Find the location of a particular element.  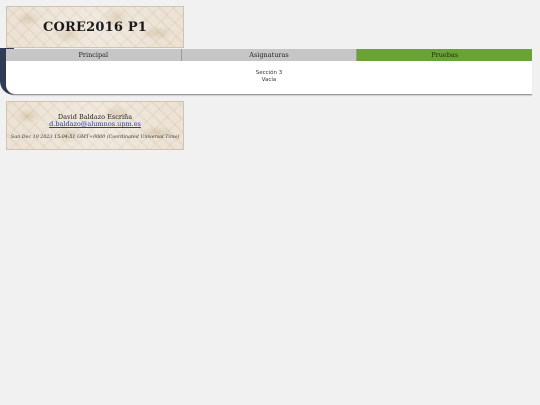

nav-tab-asignaturas: Asignaturas is located at coordinates (269, 55).